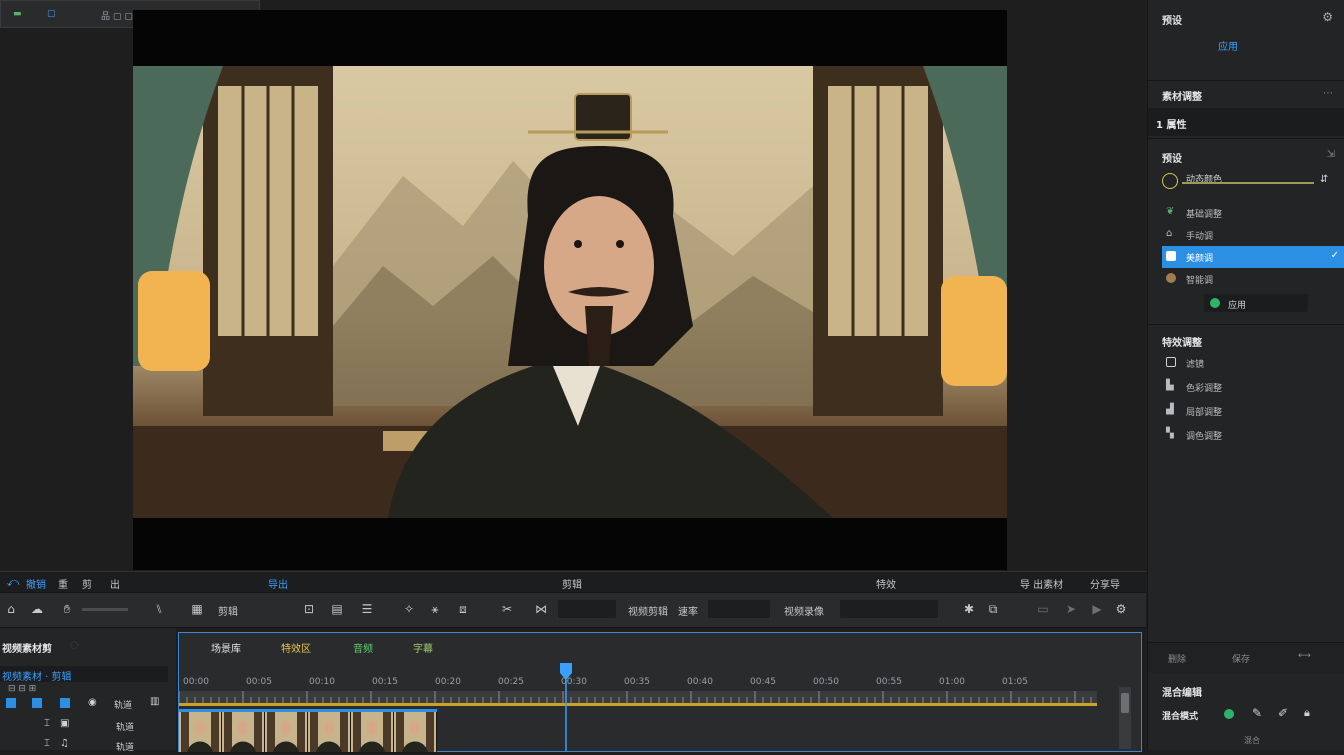  I want to click on table-icon: ▤, so click(337, 609).